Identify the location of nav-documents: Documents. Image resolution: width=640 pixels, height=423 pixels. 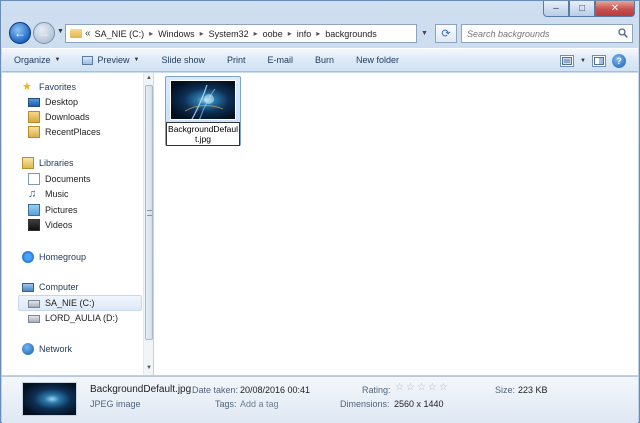
(59, 179).